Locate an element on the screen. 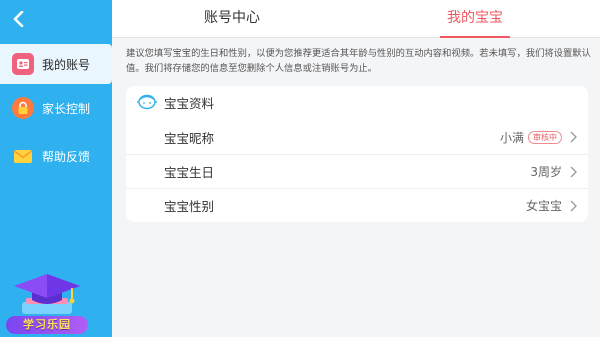  row-label: 宝宝性别 is located at coordinates (189, 206).